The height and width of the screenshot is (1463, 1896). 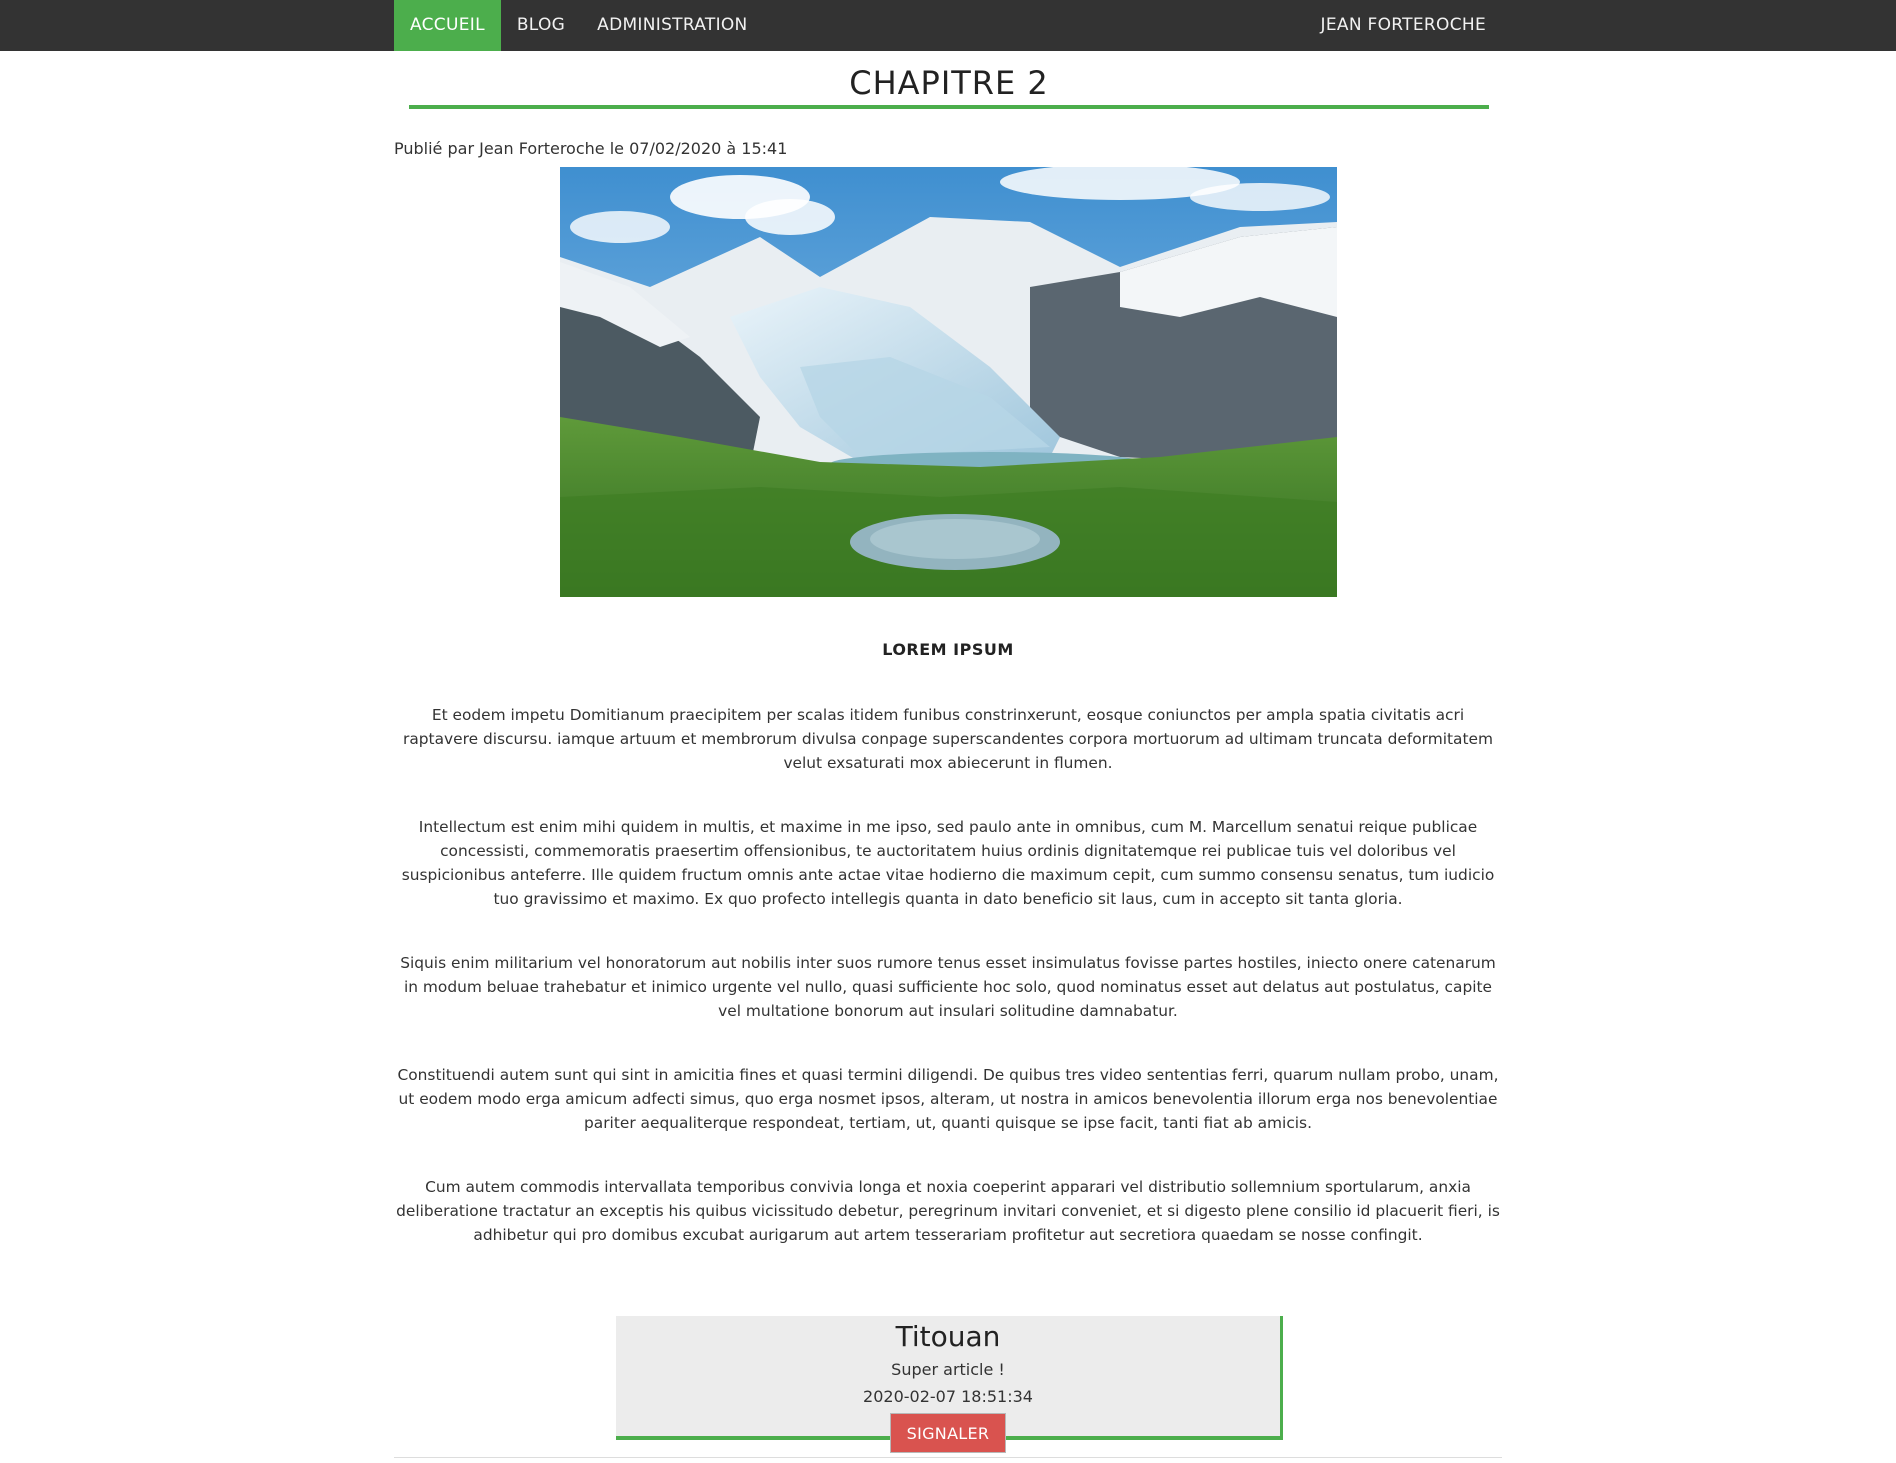 I want to click on title-underline, so click(x=949, y=107).